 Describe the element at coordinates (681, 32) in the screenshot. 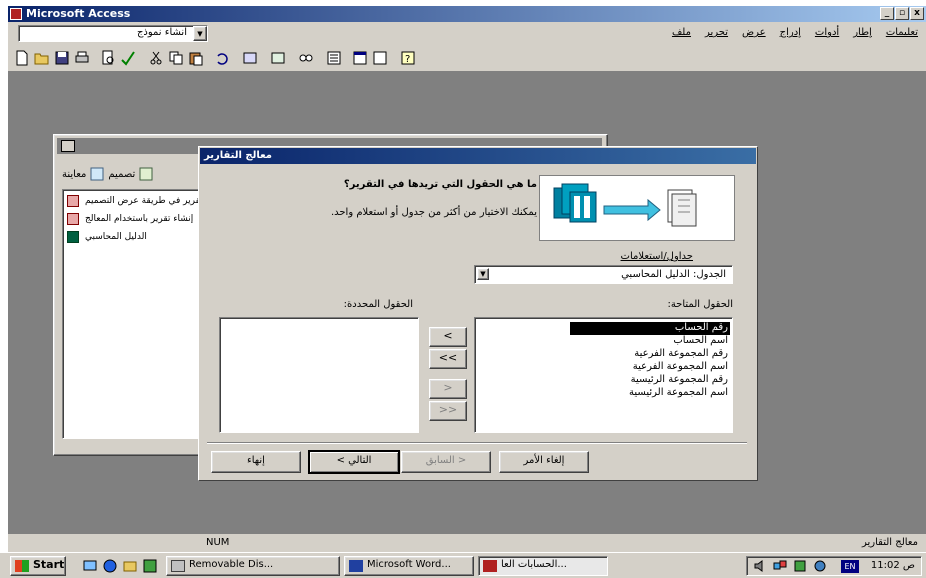

I see `menu-file: ملف` at that location.